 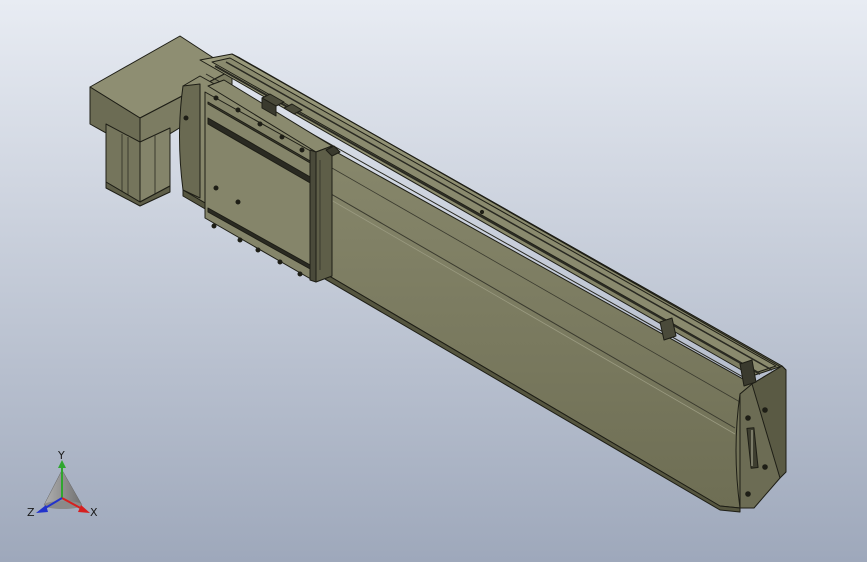 What do you see at coordinates (61, 455) in the screenshot?
I see `y-axis-label: Y` at bounding box center [61, 455].